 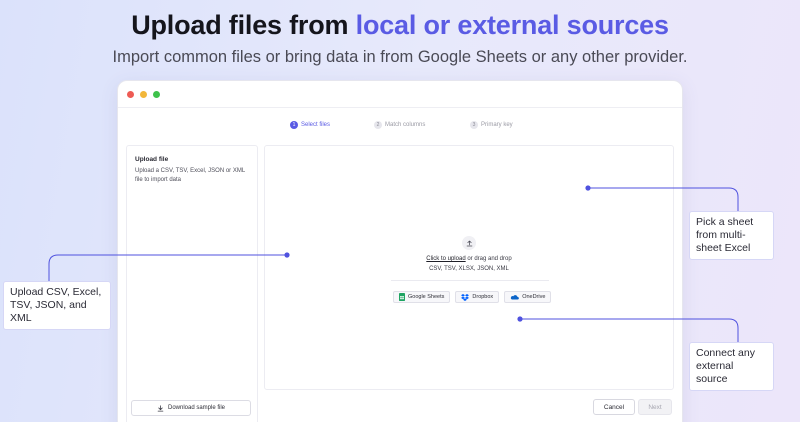 I want to click on minimize-window-button, so click(x=143, y=94).